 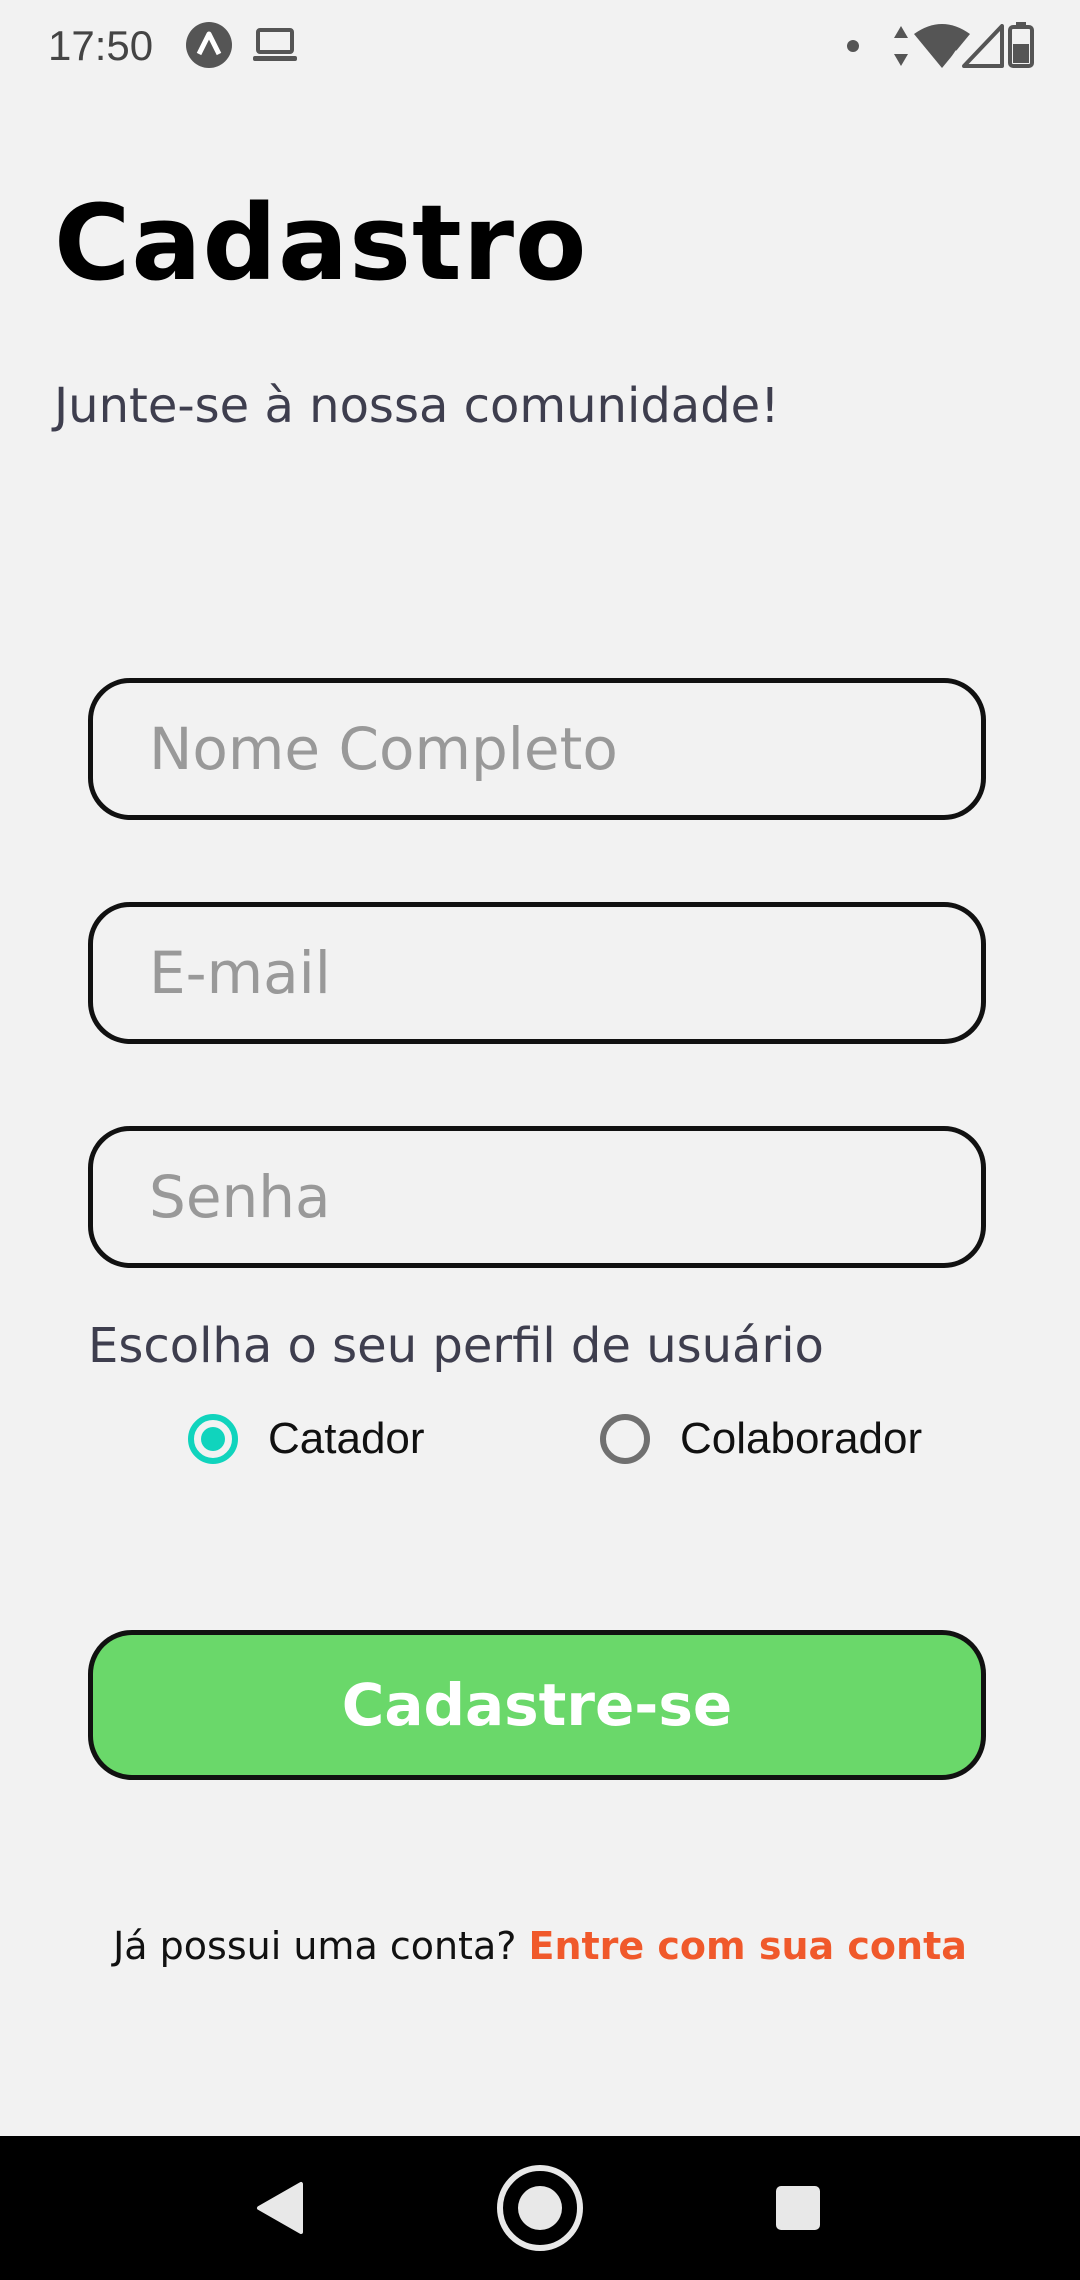 I want to click on home-icon, so click(x=540, y=2208).